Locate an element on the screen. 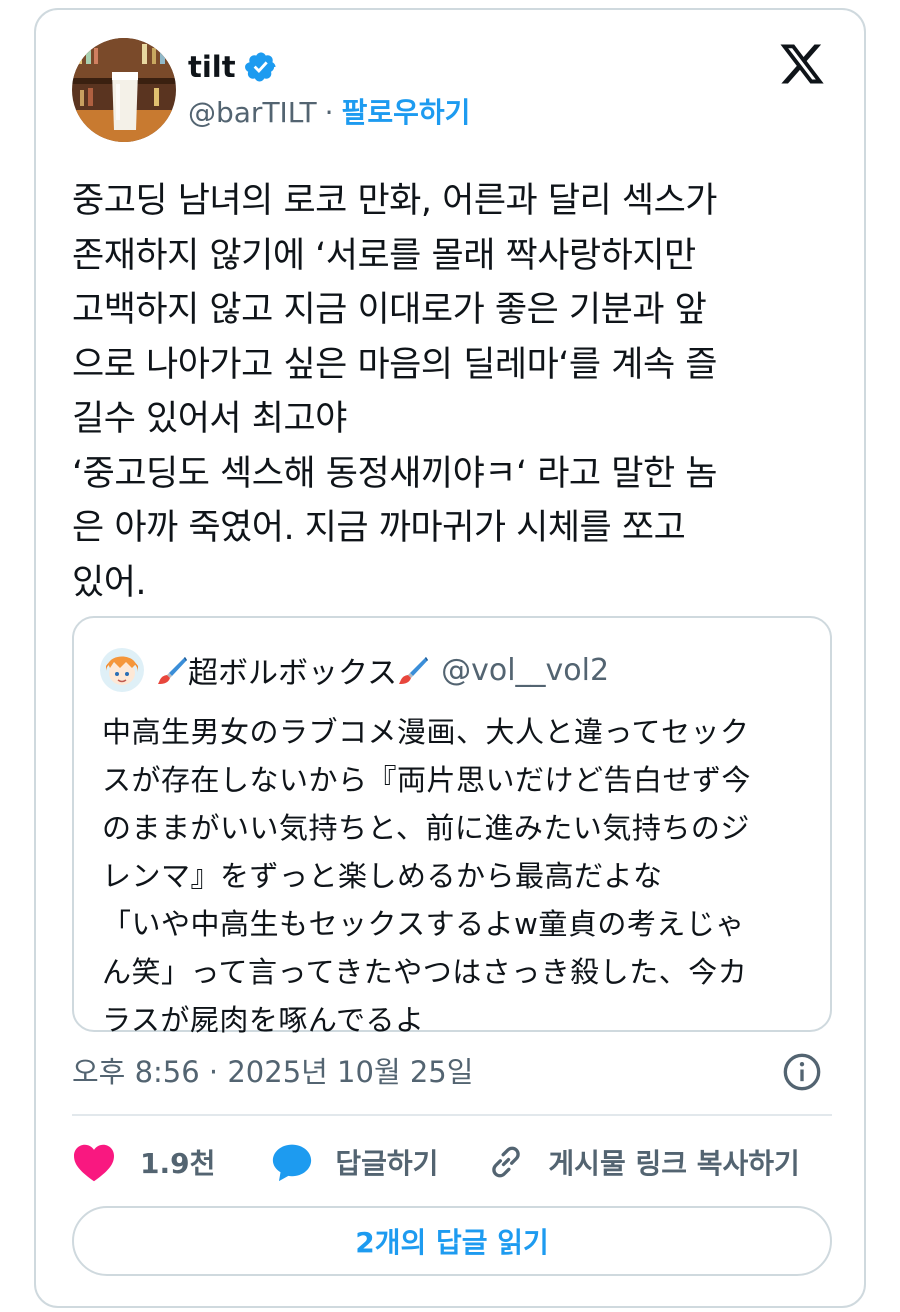 Image resolution: width=900 pixels, height=1312 pixels. reply-label: 답글하기 is located at coordinates (387, 1163).